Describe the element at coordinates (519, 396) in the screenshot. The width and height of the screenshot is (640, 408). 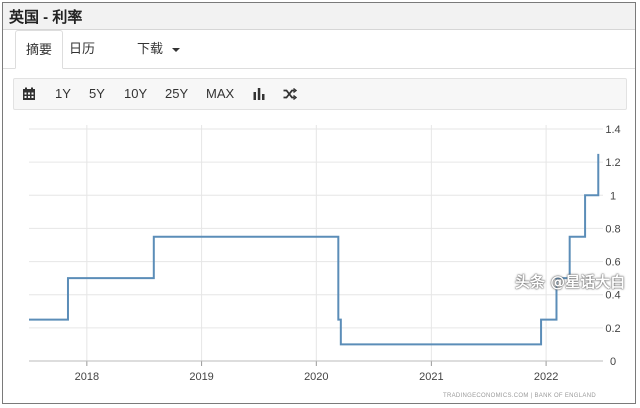
I see `source-watermark: TRADINGECONOMICS.COM | BANK OF ENGLAND` at that location.